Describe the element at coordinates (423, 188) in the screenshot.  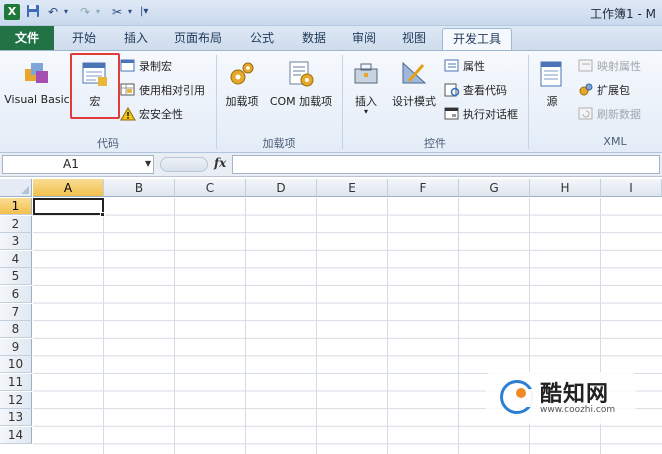
I see `column-header: F` at that location.